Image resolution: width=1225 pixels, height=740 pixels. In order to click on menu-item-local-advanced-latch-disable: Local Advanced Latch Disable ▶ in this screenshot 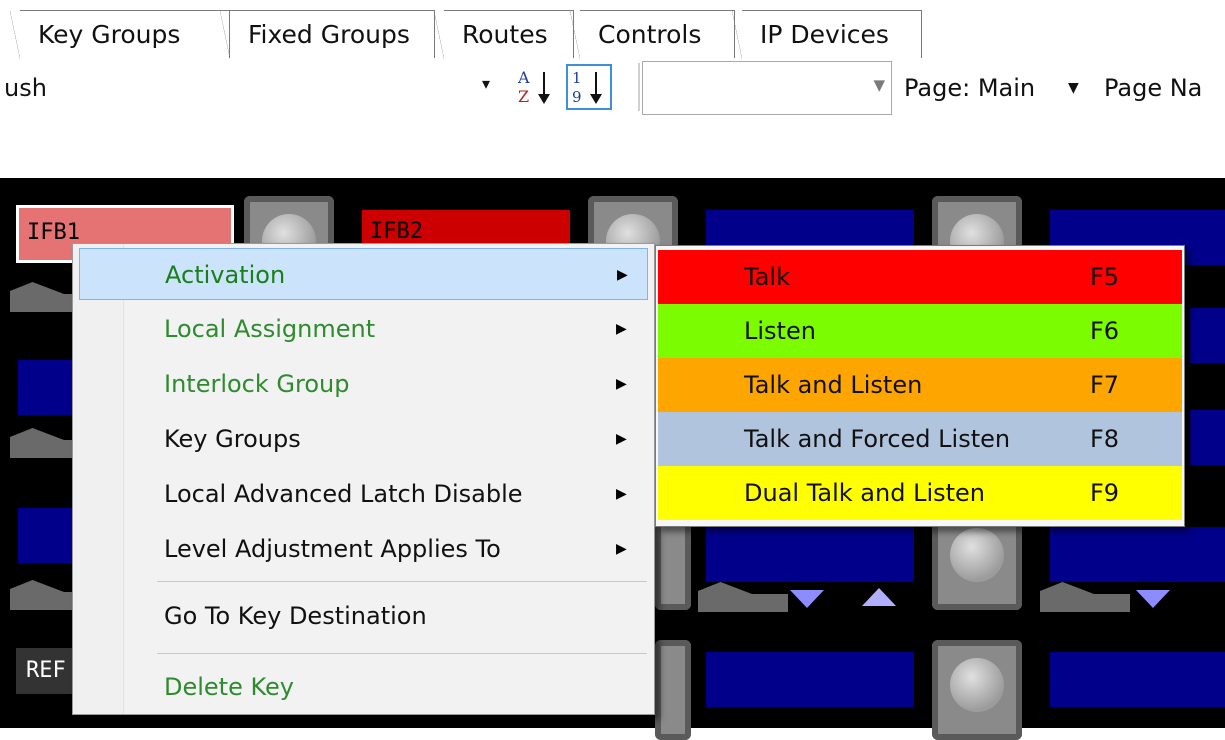, I will do `click(363, 494)`.